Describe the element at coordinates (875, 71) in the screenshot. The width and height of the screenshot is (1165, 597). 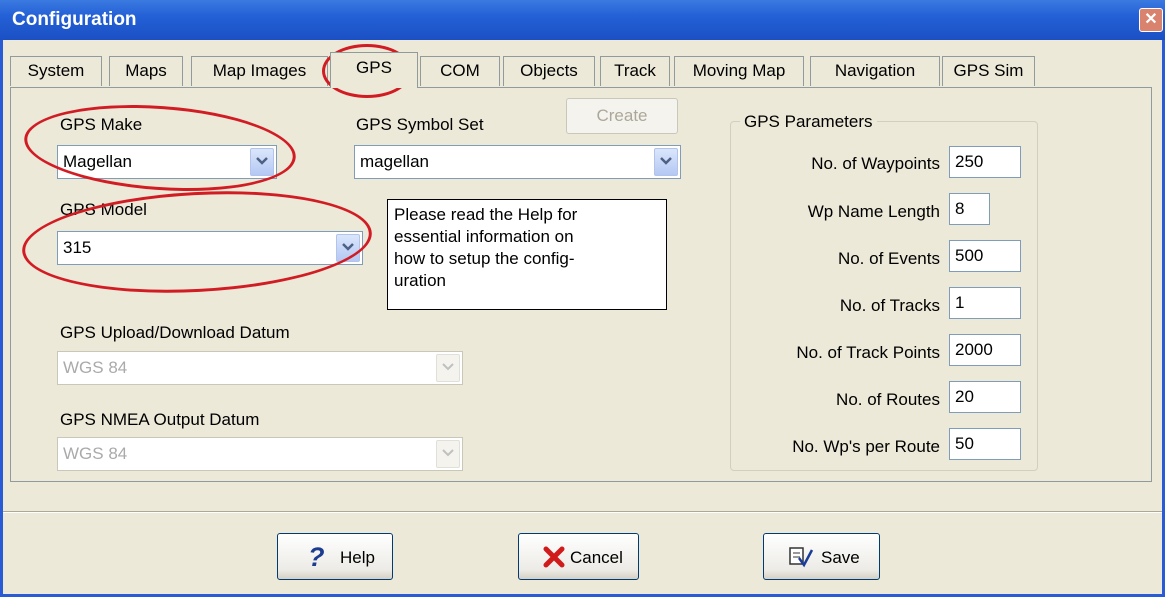
I see `tab-navigation: Navigation` at that location.